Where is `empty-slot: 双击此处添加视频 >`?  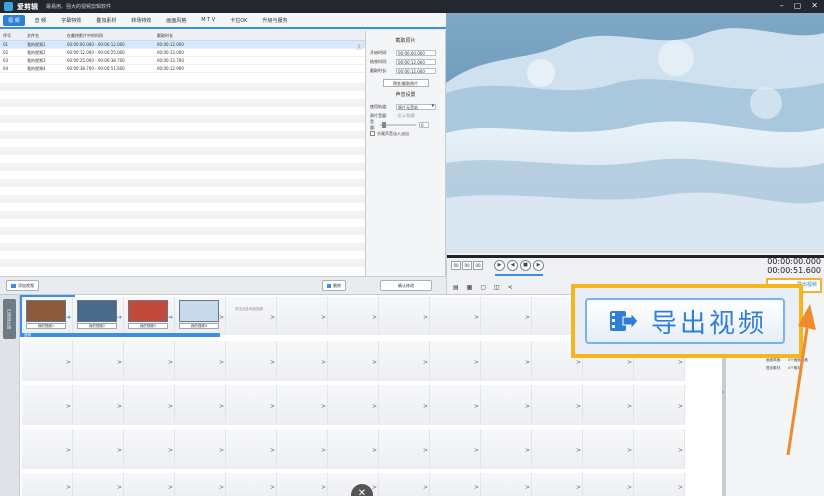
empty-slot: 双击此处添加视频 > is located at coordinates (251, 316).